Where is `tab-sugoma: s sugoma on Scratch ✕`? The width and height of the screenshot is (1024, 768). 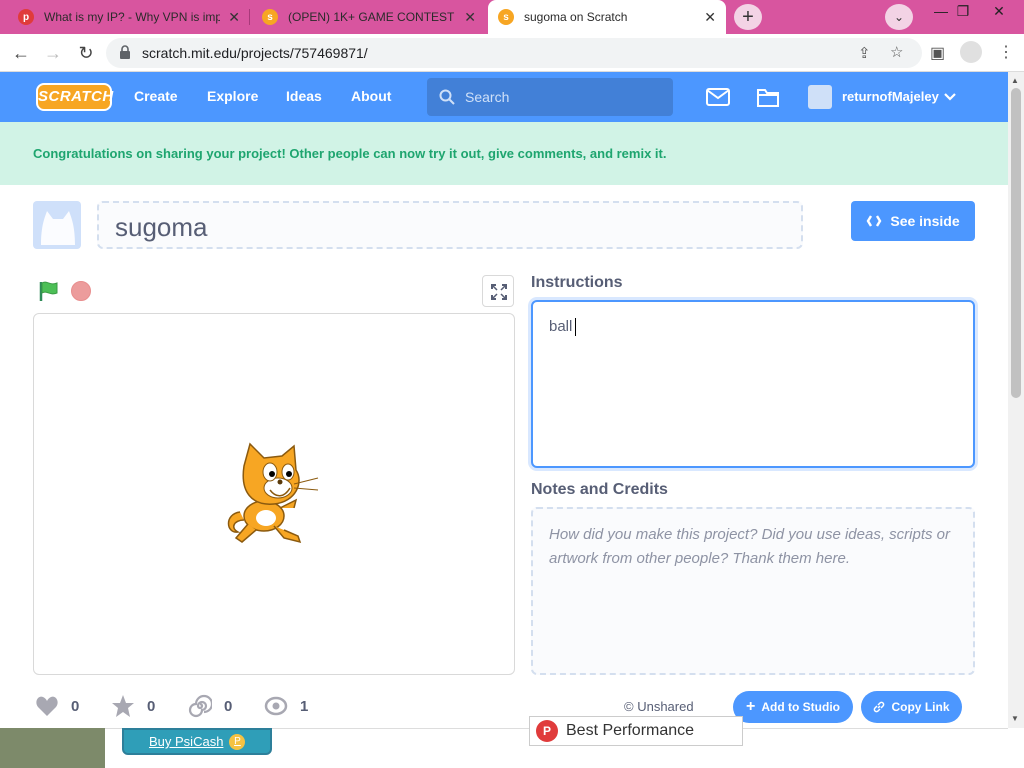 tab-sugoma: s sugoma on Scratch ✕ is located at coordinates (607, 17).